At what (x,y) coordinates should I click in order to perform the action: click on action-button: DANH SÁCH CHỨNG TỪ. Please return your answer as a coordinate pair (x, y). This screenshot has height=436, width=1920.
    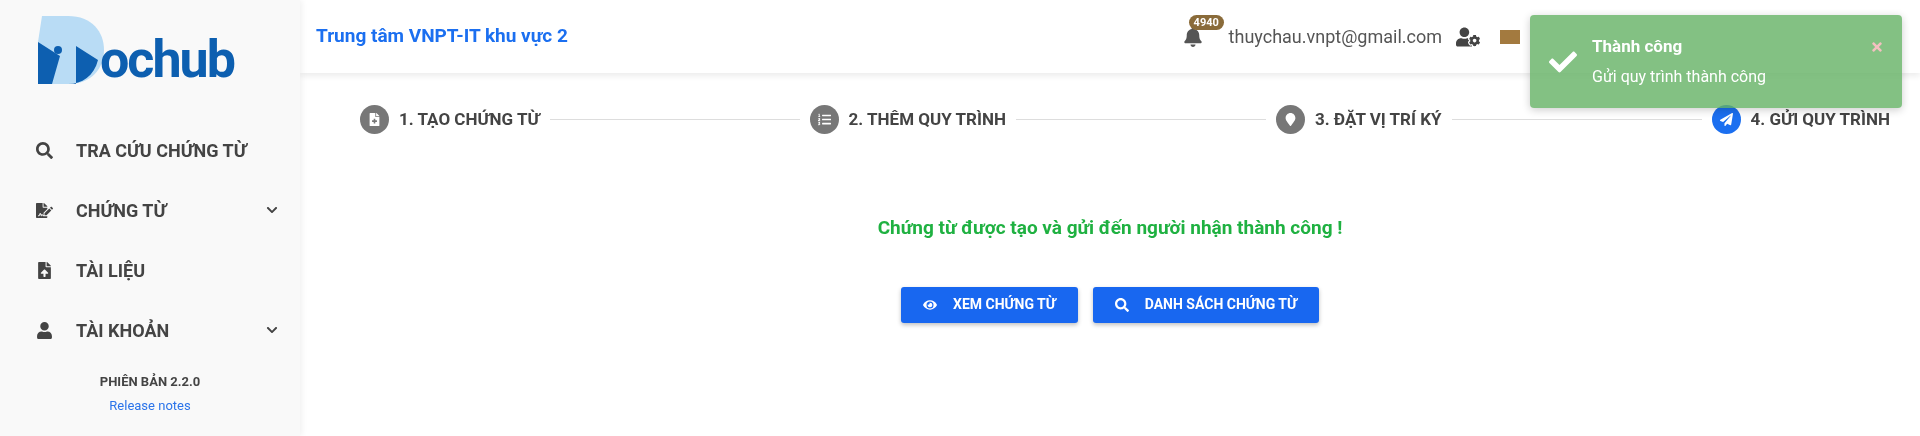
    Looking at the image, I should click on (1205, 304).